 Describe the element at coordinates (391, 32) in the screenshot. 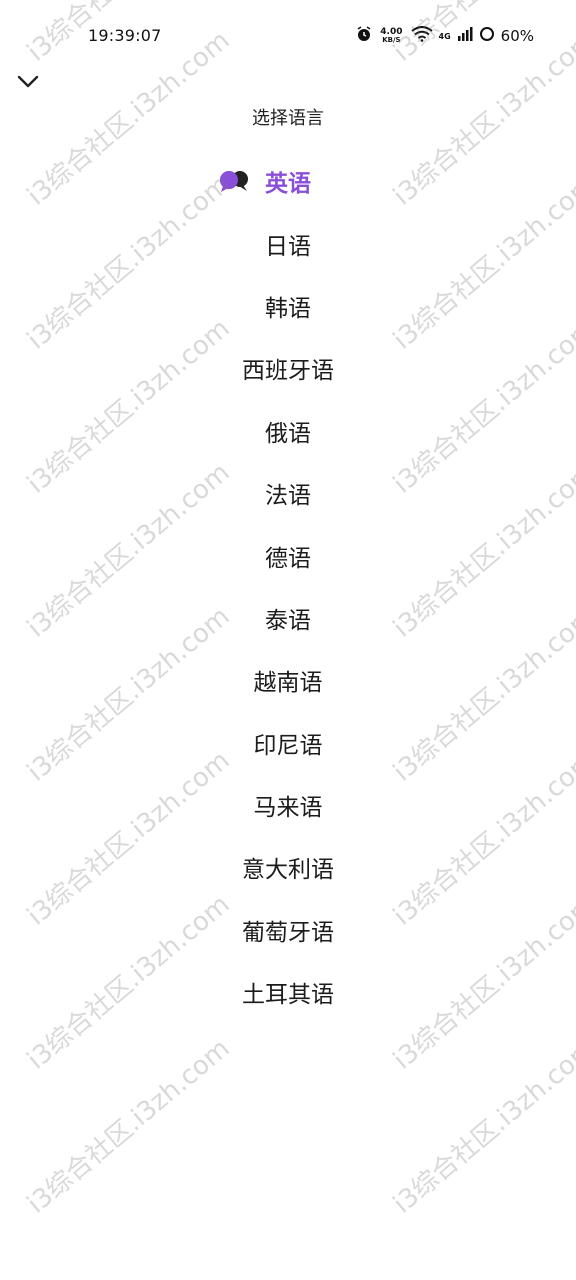

I see `net-speed-value: 4.00` at that location.